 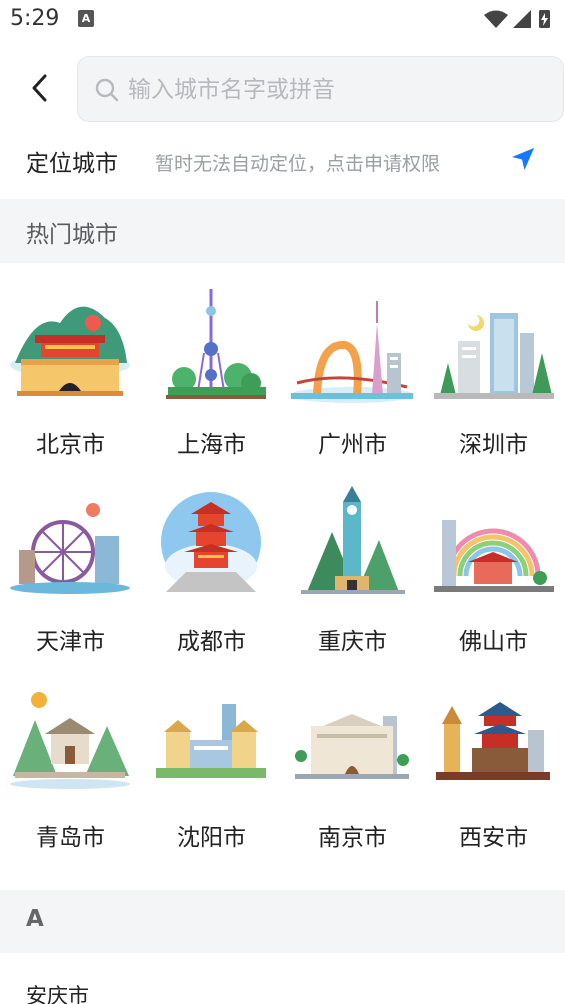 What do you see at coordinates (297, 162) in the screenshot?
I see `locate-permission-hint: 暂时无法自动定位，点击申请权限` at bounding box center [297, 162].